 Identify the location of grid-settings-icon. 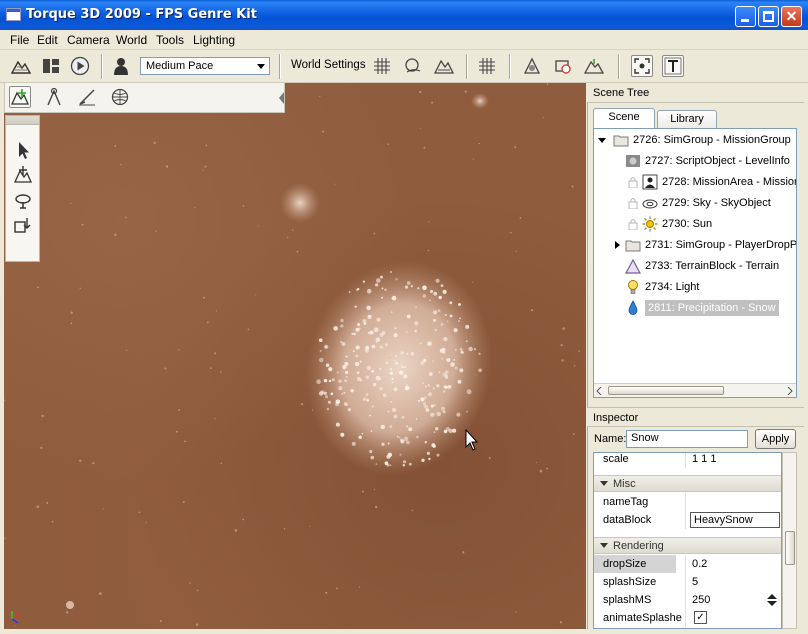
(382, 66).